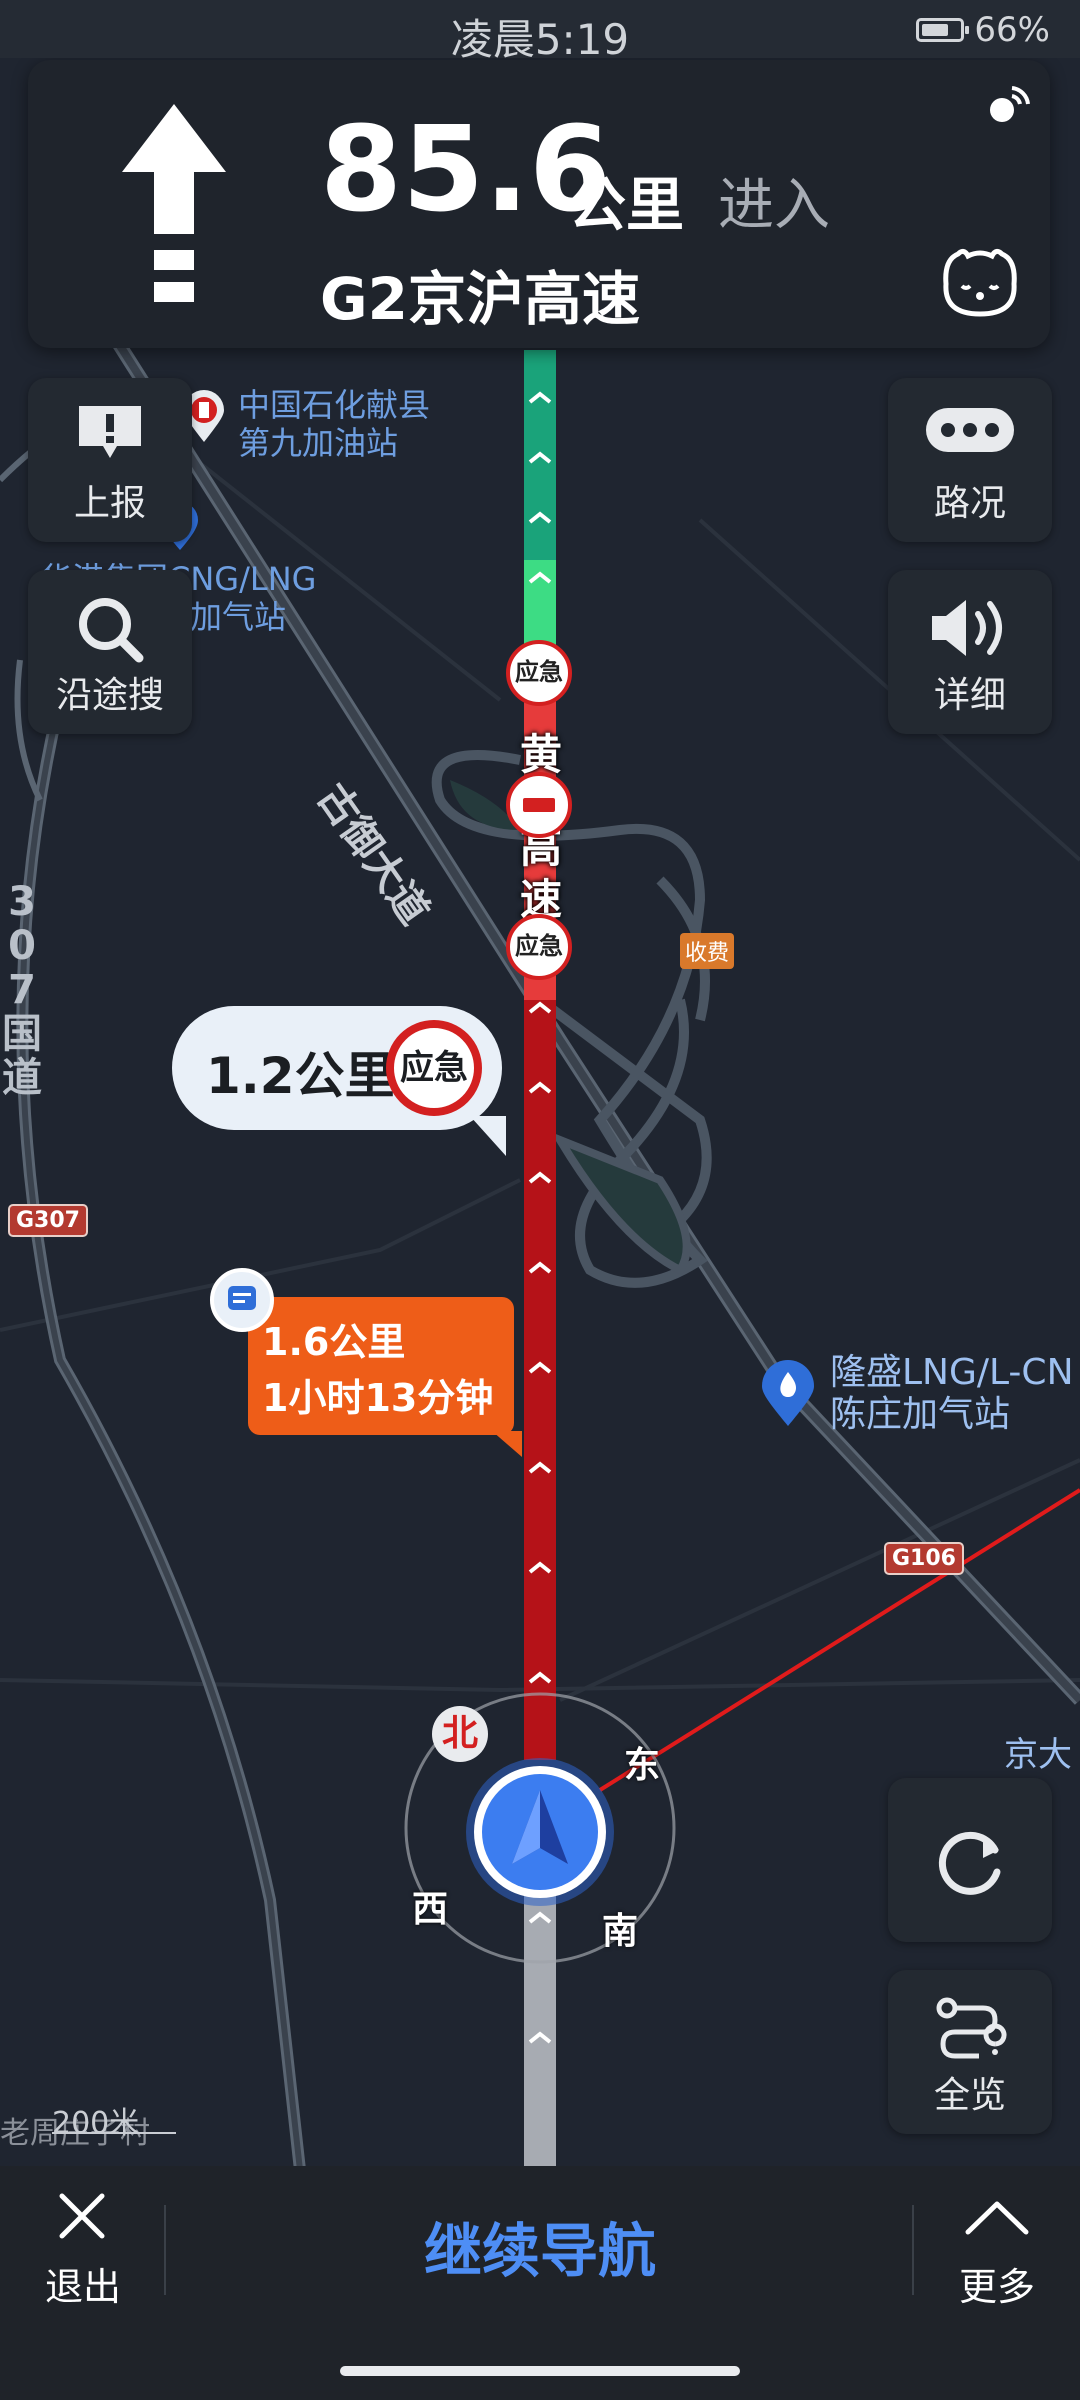  Describe the element at coordinates (626, 205) in the screenshot. I see `distance-unit: 公里` at that location.